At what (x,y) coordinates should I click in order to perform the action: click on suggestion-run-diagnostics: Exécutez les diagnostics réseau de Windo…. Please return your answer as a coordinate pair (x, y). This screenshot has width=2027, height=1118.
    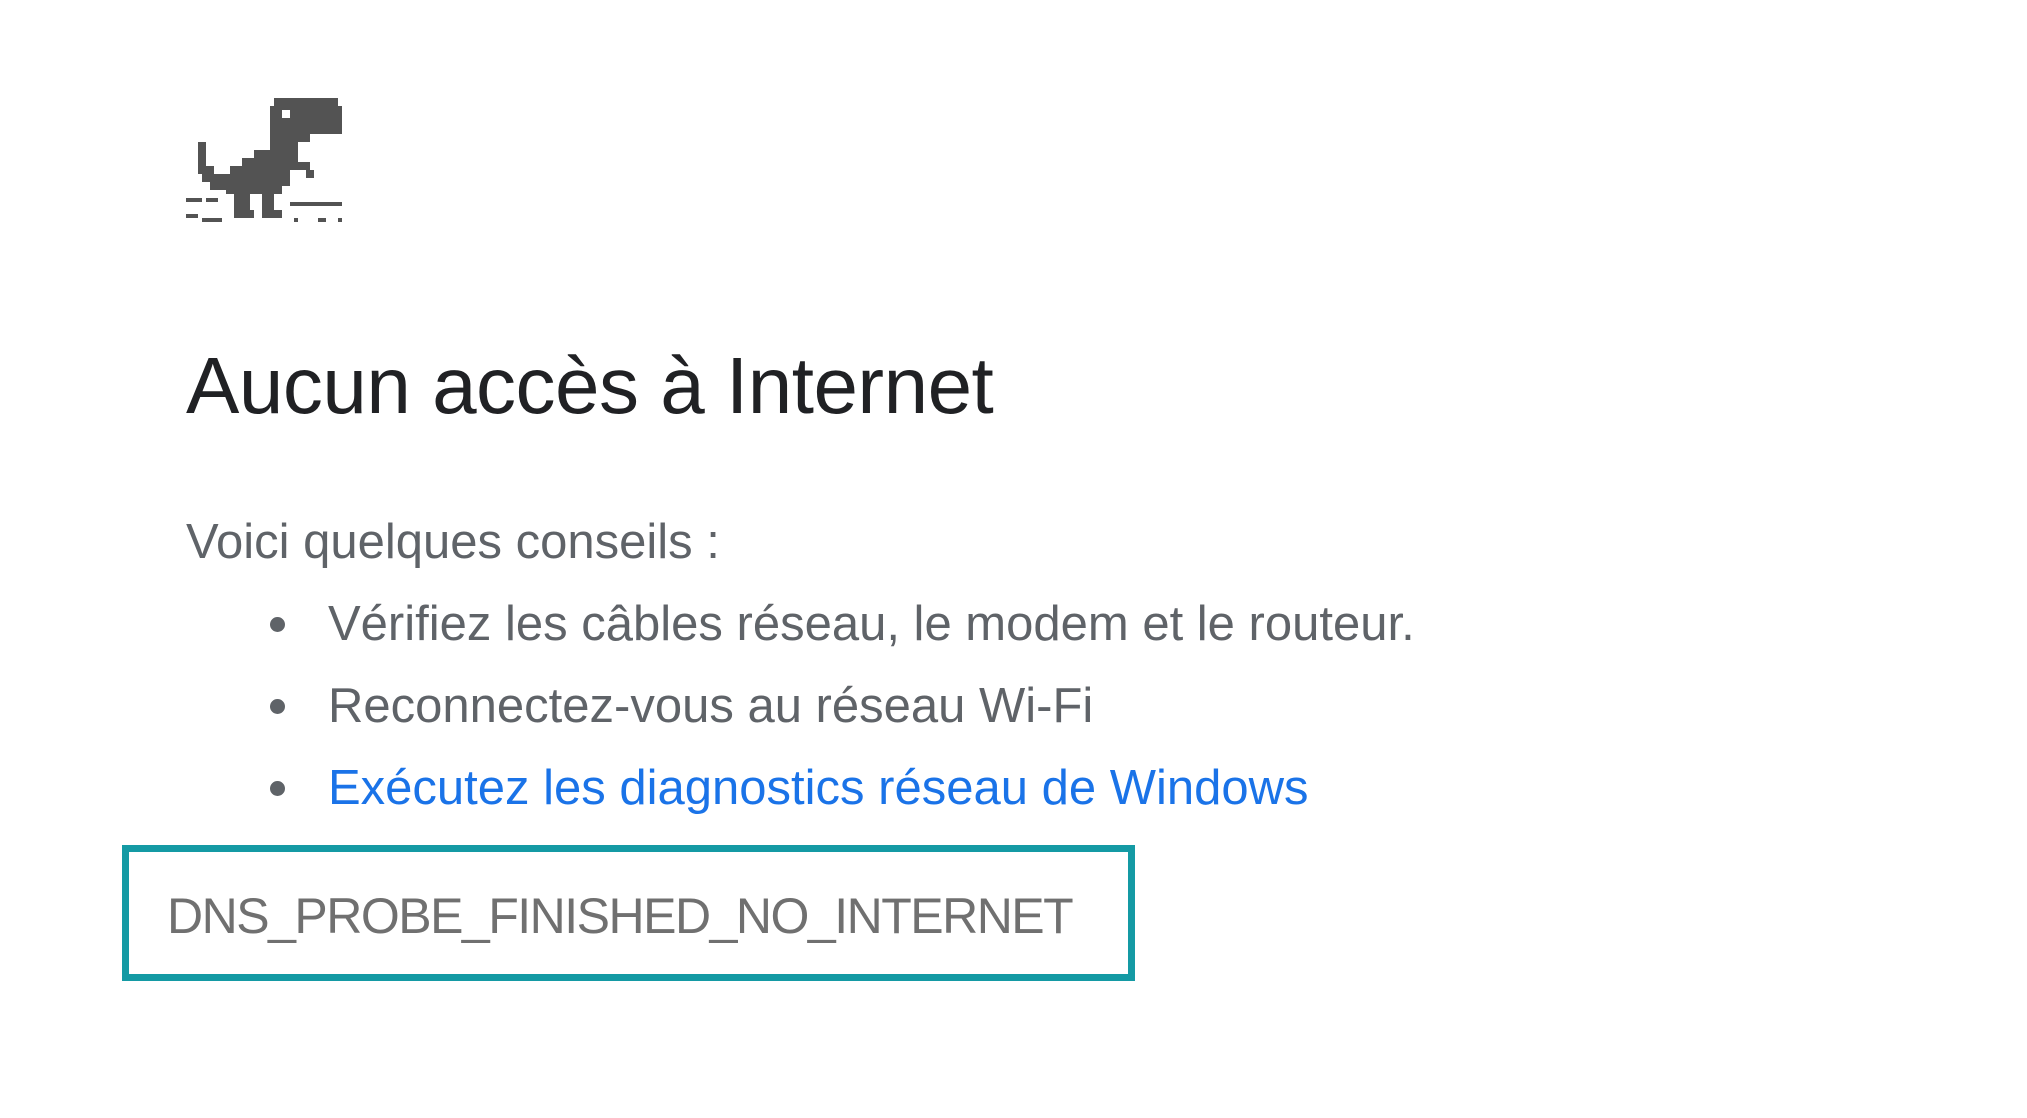
    Looking at the image, I should click on (842, 797).